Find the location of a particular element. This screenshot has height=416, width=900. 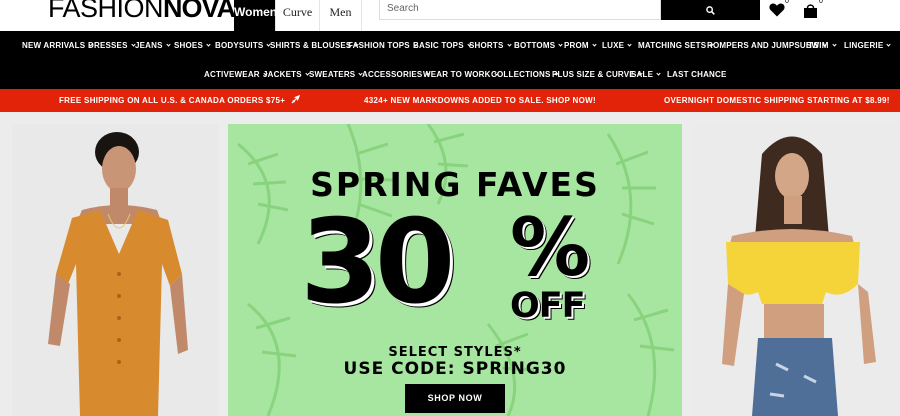

account-button is located at coordinates (752, 10).